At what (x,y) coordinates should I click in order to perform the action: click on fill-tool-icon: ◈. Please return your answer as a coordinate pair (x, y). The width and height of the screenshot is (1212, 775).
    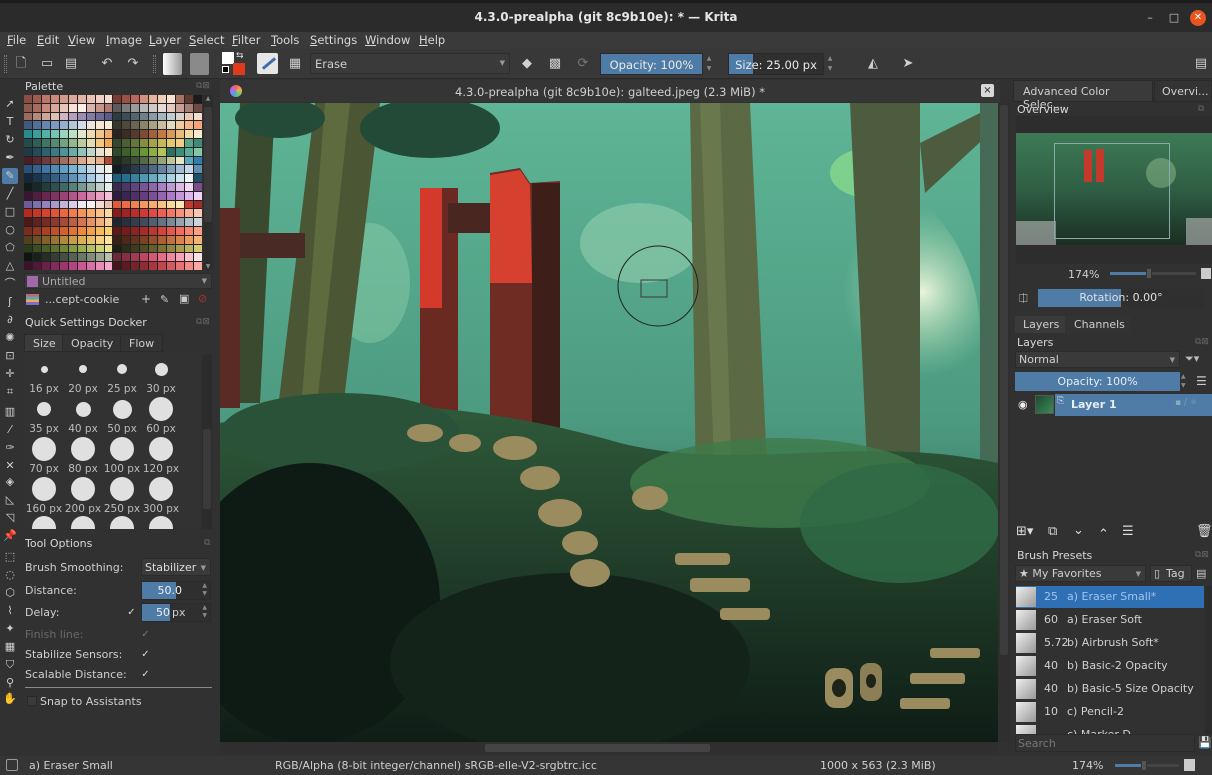
    Looking at the image, I should click on (10, 482).